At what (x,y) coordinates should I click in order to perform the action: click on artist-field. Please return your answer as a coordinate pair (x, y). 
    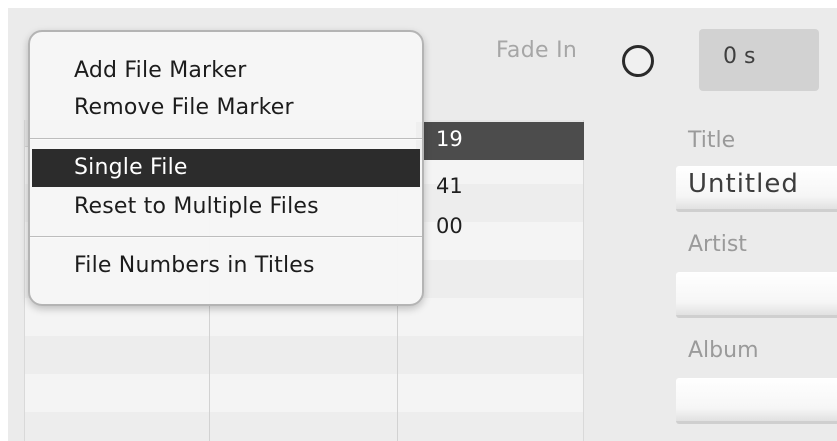
    Looking at the image, I should click on (756, 295).